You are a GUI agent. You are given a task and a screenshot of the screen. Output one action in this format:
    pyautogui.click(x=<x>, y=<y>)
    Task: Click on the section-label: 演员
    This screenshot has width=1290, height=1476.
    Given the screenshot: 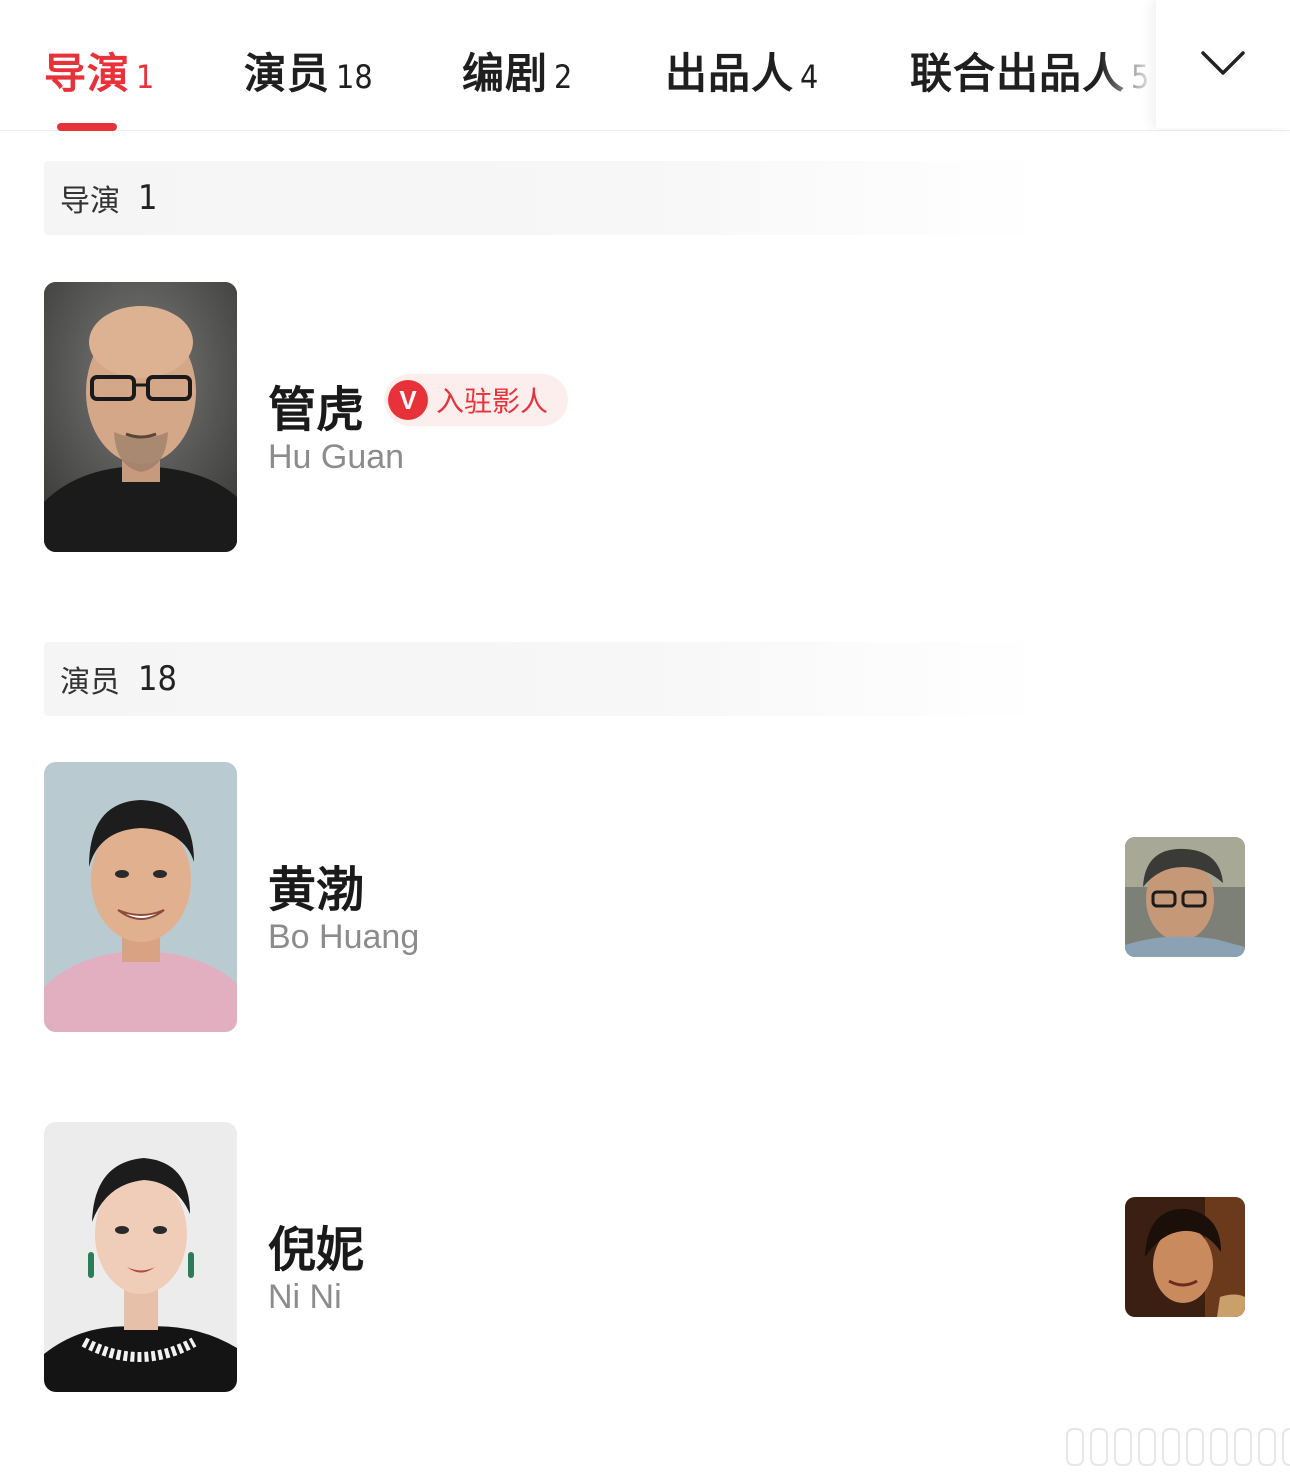 What is the action you would take?
    pyautogui.click(x=90, y=682)
    